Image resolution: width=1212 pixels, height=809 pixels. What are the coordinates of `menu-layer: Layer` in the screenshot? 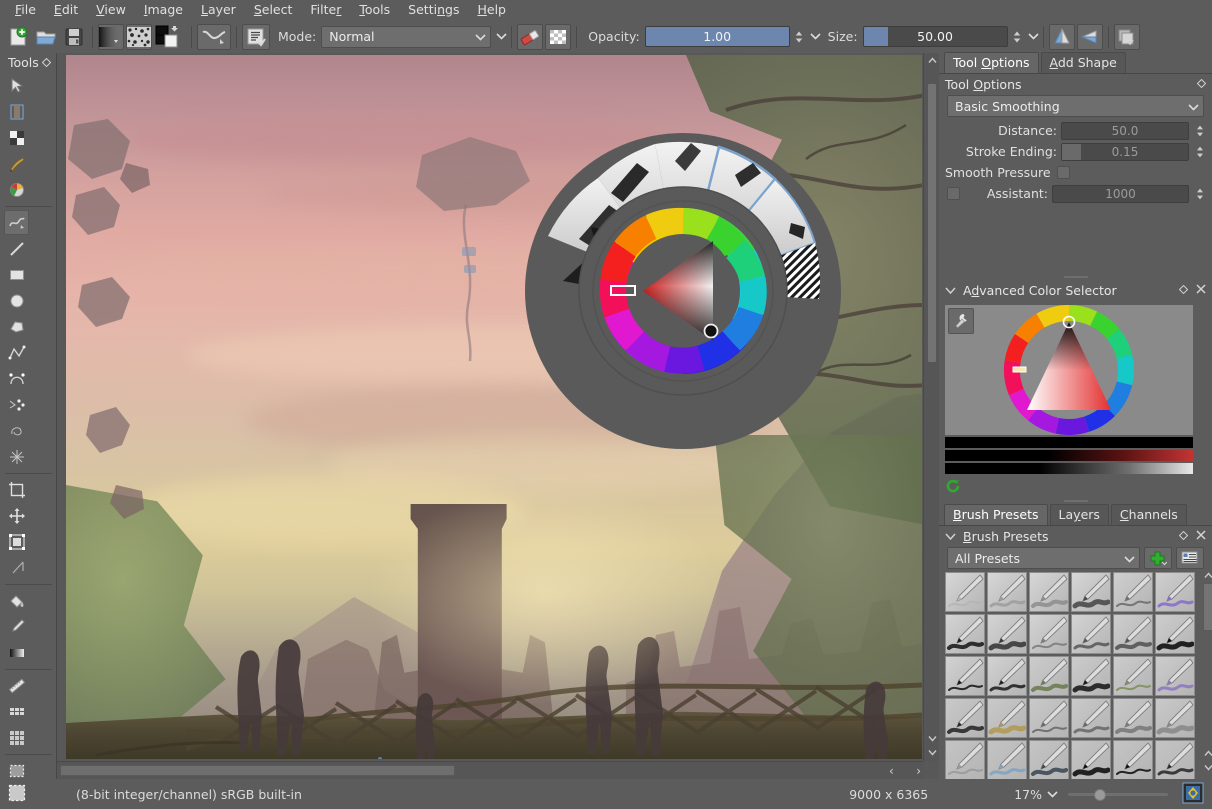 It's located at (218, 10).